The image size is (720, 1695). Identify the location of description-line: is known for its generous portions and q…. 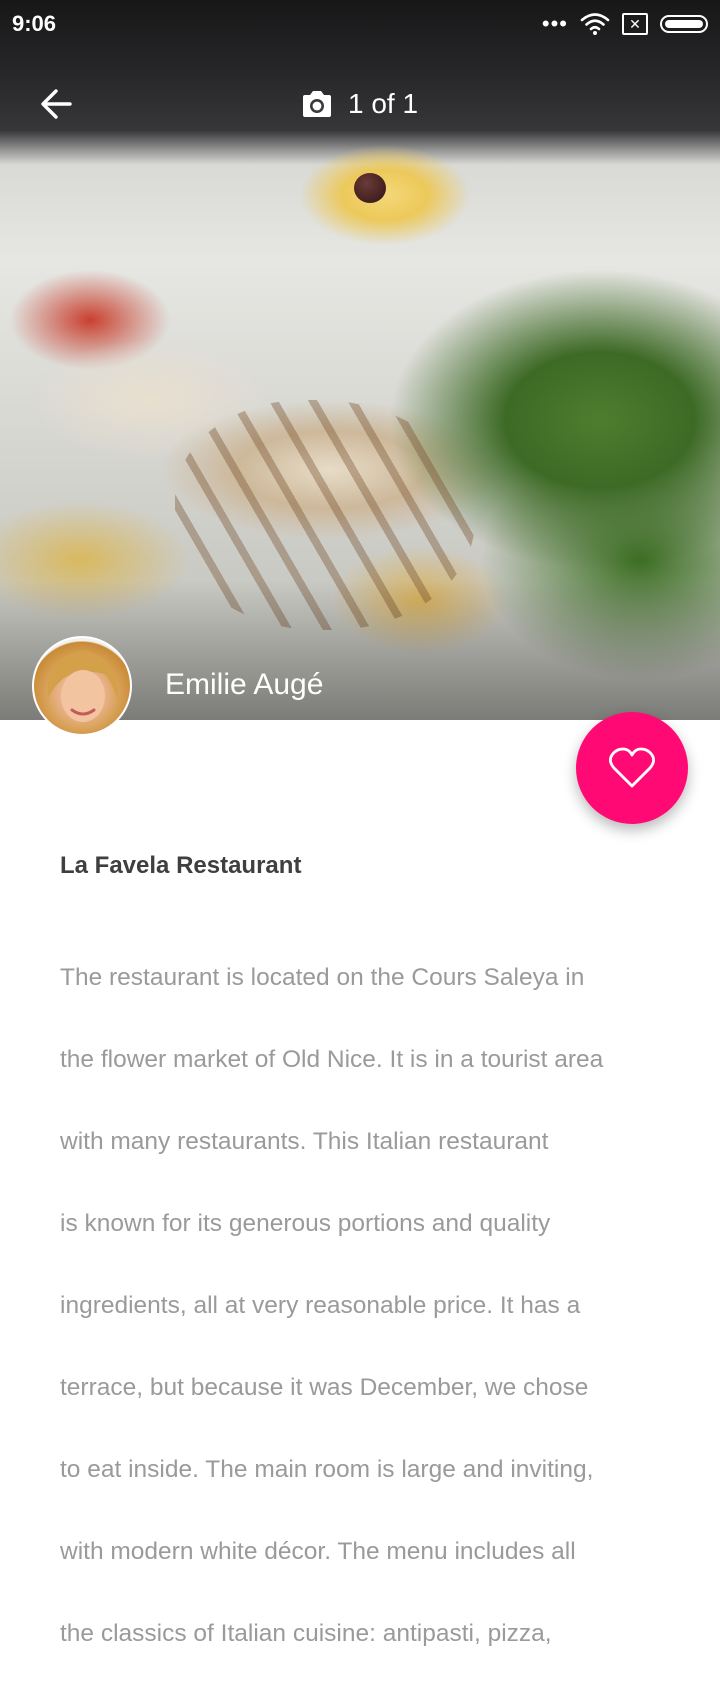
(305, 1223).